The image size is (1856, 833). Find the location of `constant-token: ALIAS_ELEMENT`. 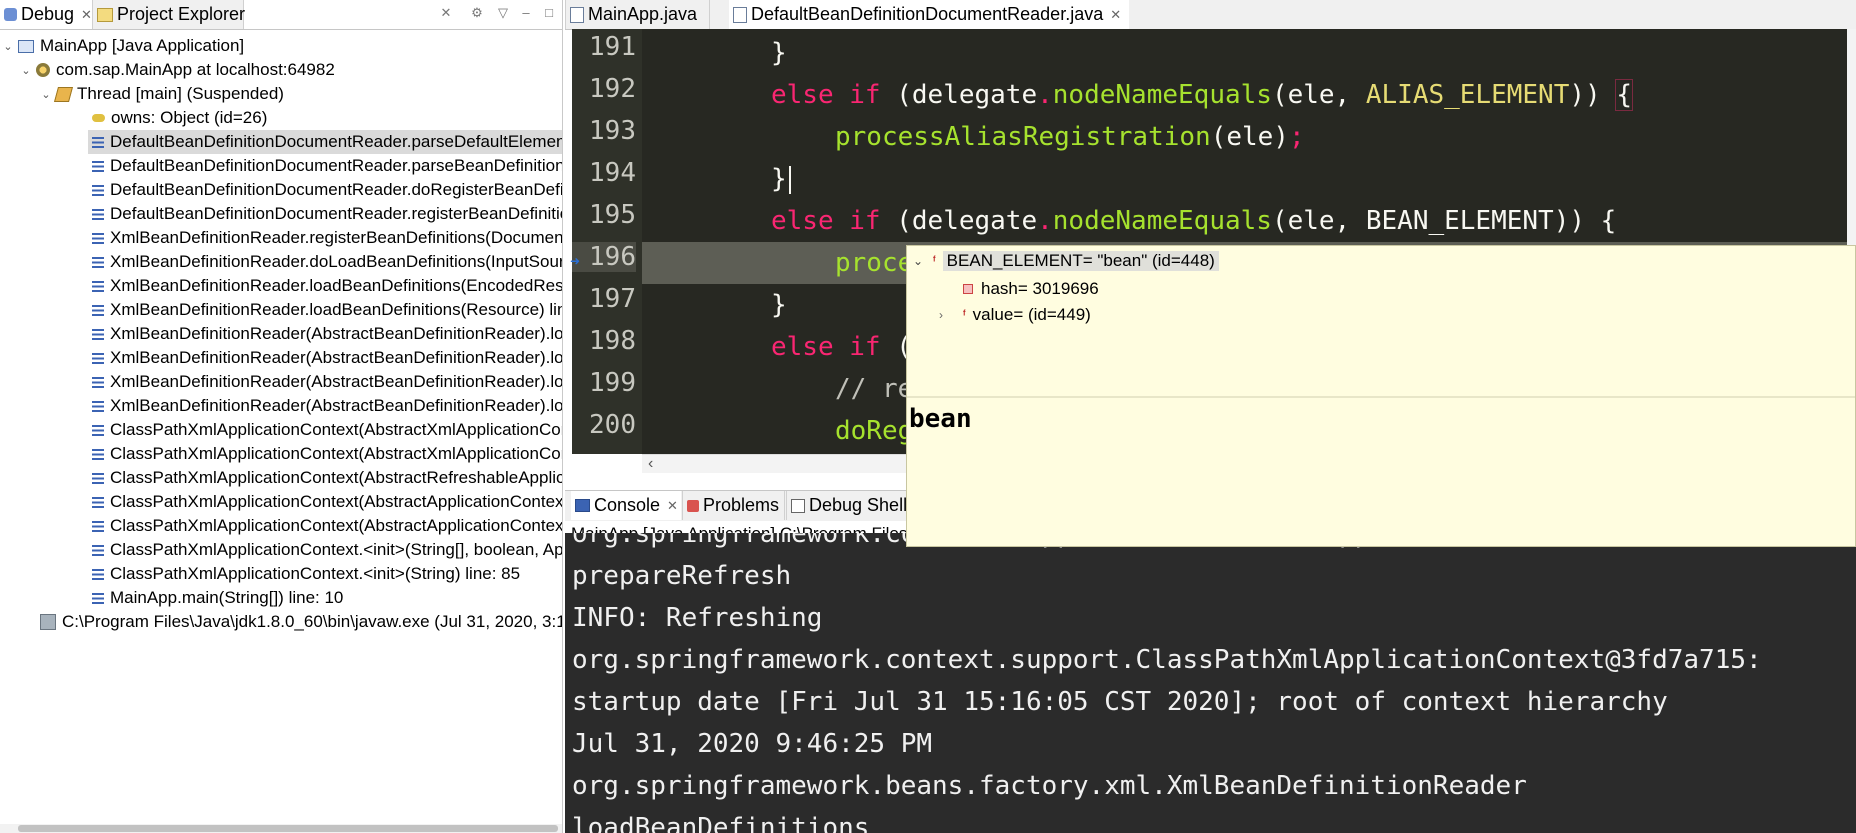

constant-token: ALIAS_ELEMENT is located at coordinates (1467, 95).